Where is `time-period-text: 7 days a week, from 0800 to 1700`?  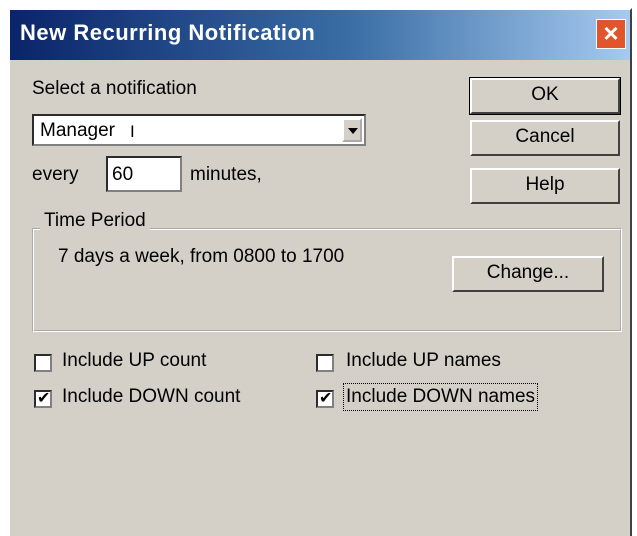 time-period-text: 7 days a week, from 0800 to 1700 is located at coordinates (201, 256).